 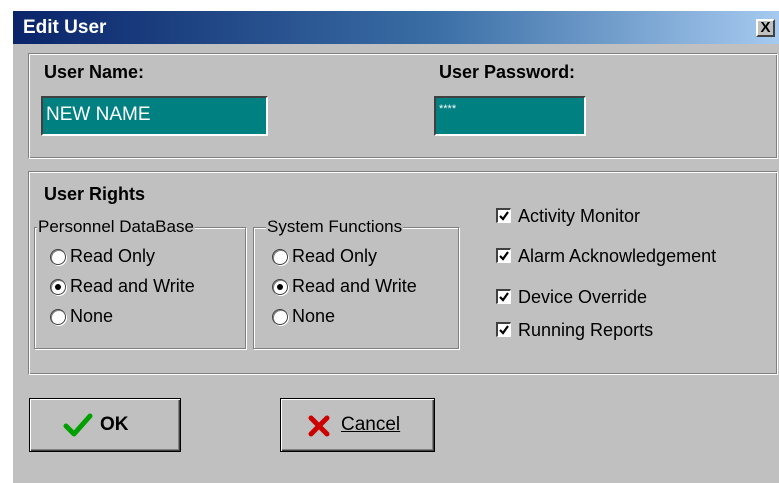 What do you see at coordinates (448, 109) in the screenshot?
I see `password-value: ****` at bounding box center [448, 109].